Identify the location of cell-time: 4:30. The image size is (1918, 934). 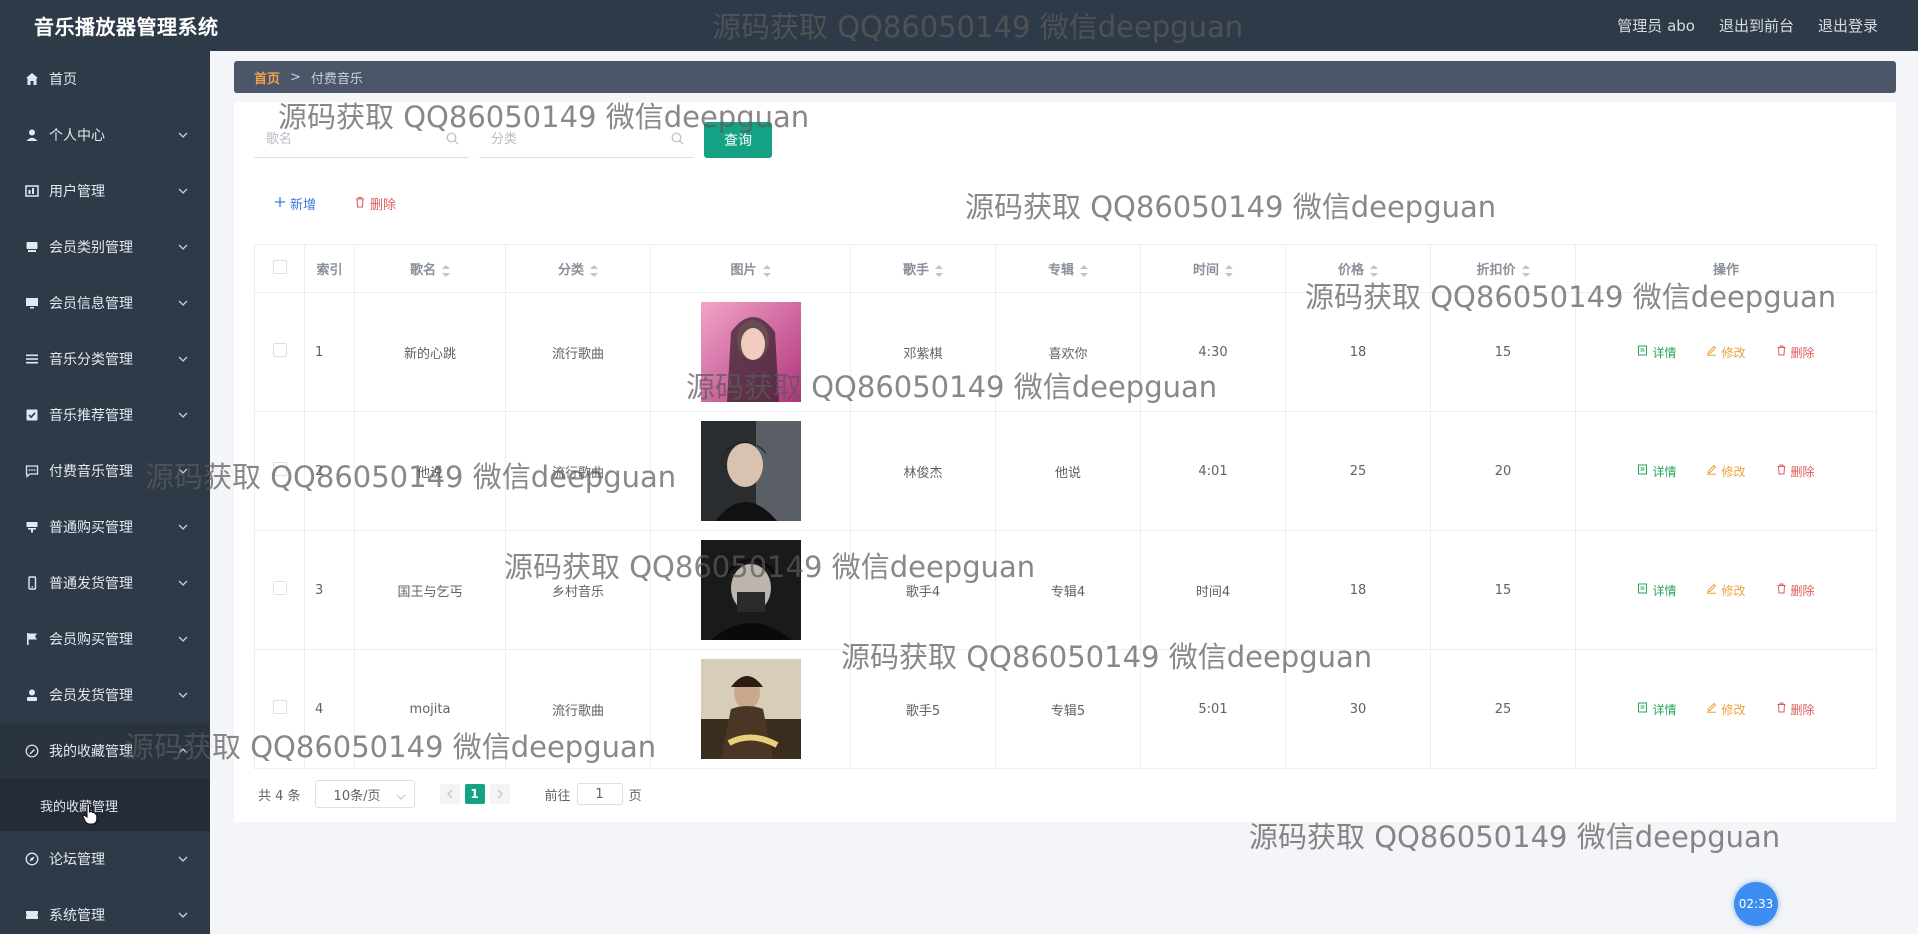
(1213, 352).